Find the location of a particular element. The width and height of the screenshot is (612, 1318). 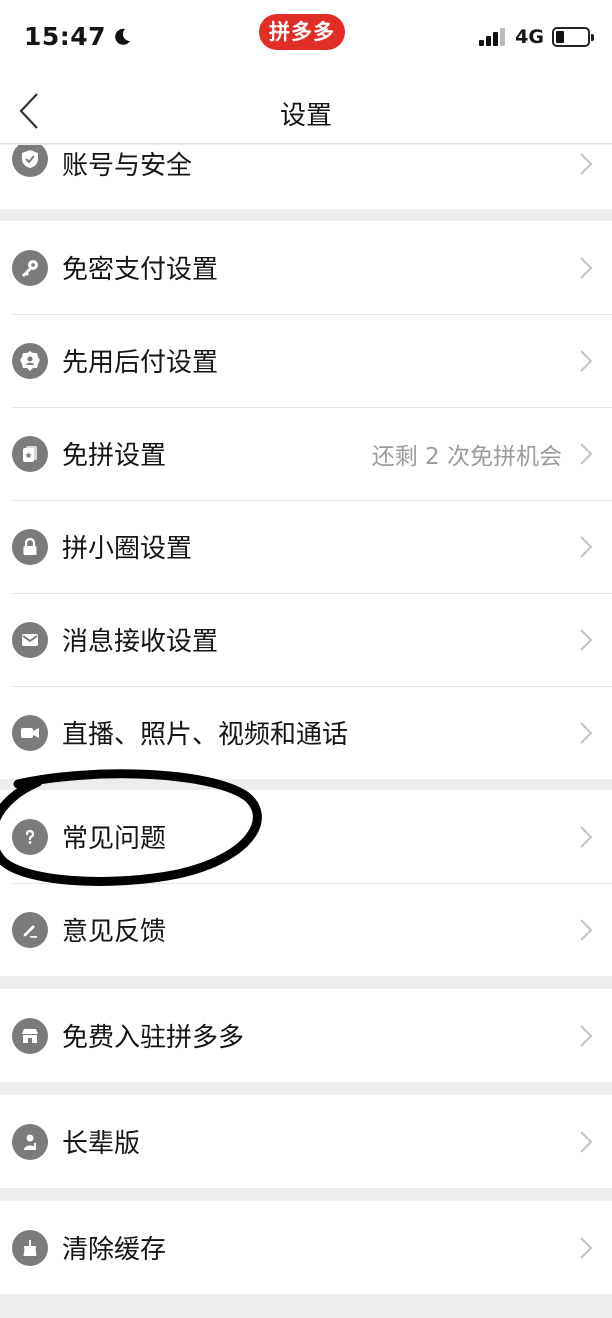

signal-icon is located at coordinates (492, 37).